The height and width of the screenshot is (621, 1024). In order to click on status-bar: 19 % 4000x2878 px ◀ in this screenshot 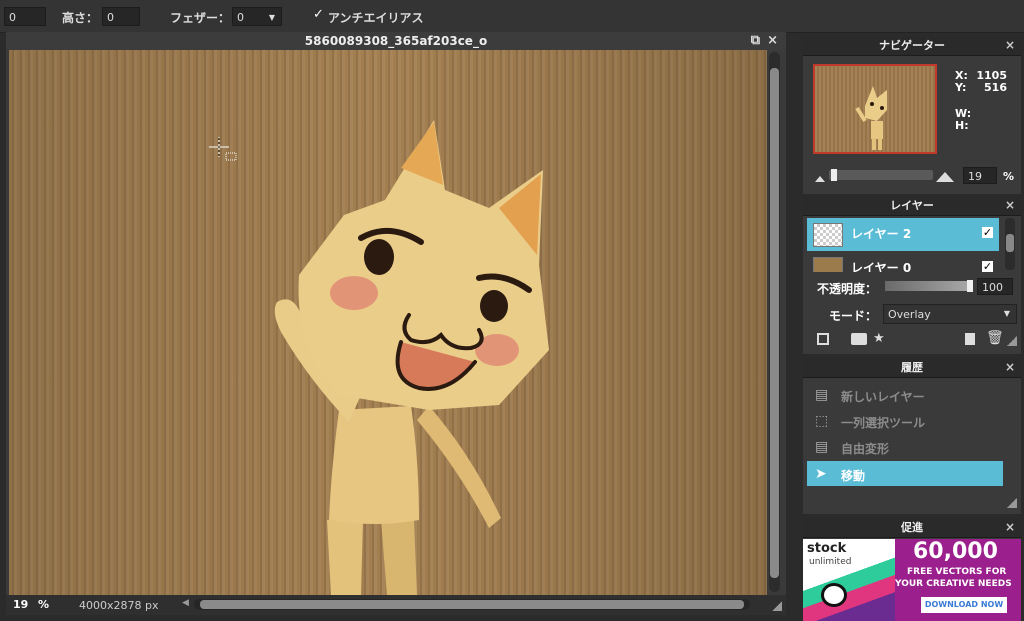, I will do `click(396, 605)`.